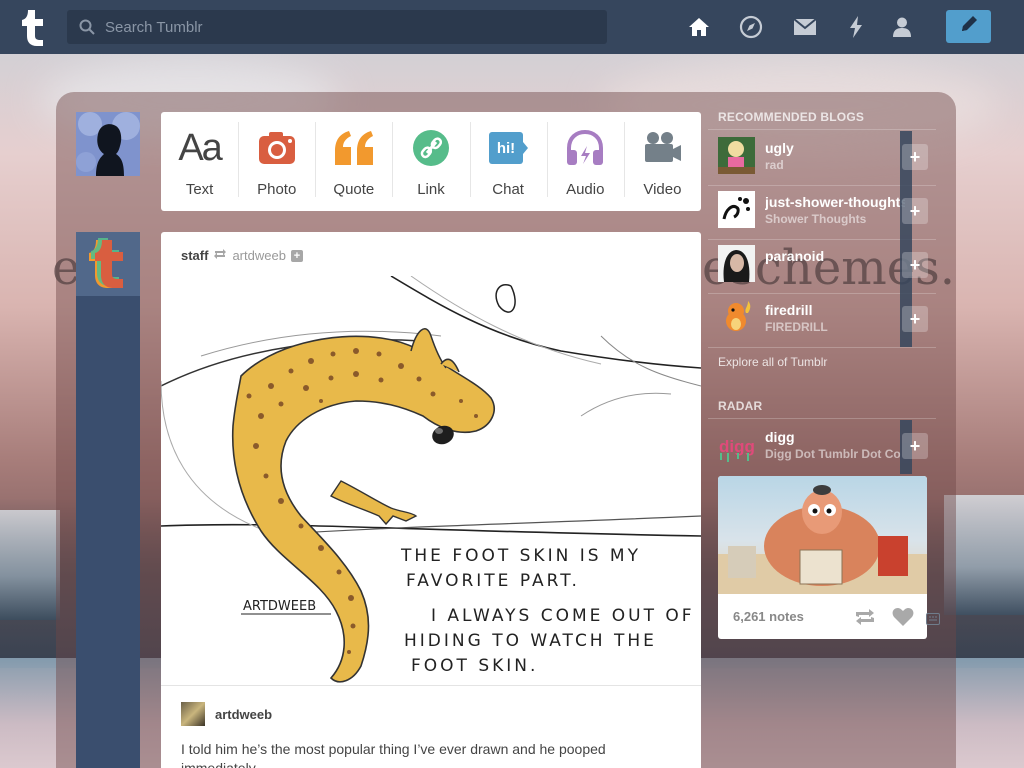 The width and height of the screenshot is (1024, 768). Describe the element at coordinates (779, 148) in the screenshot. I see `blog-name: ugly` at that location.